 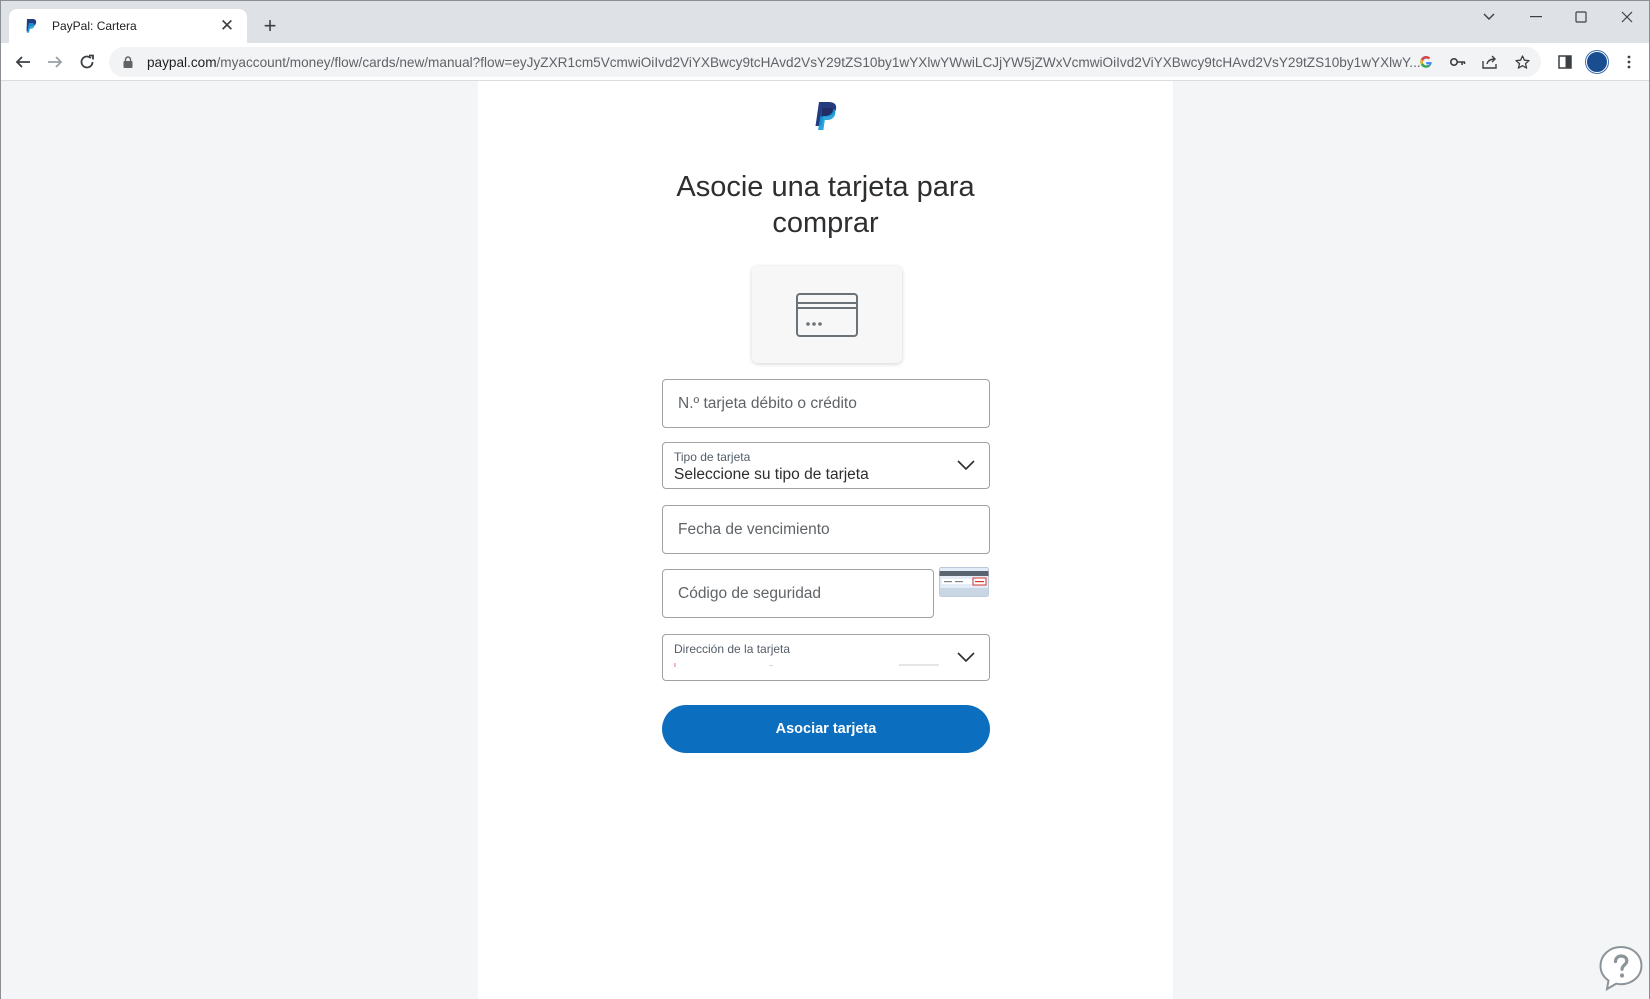 I want to click on paypal-favicon-icon, so click(x=31, y=26).